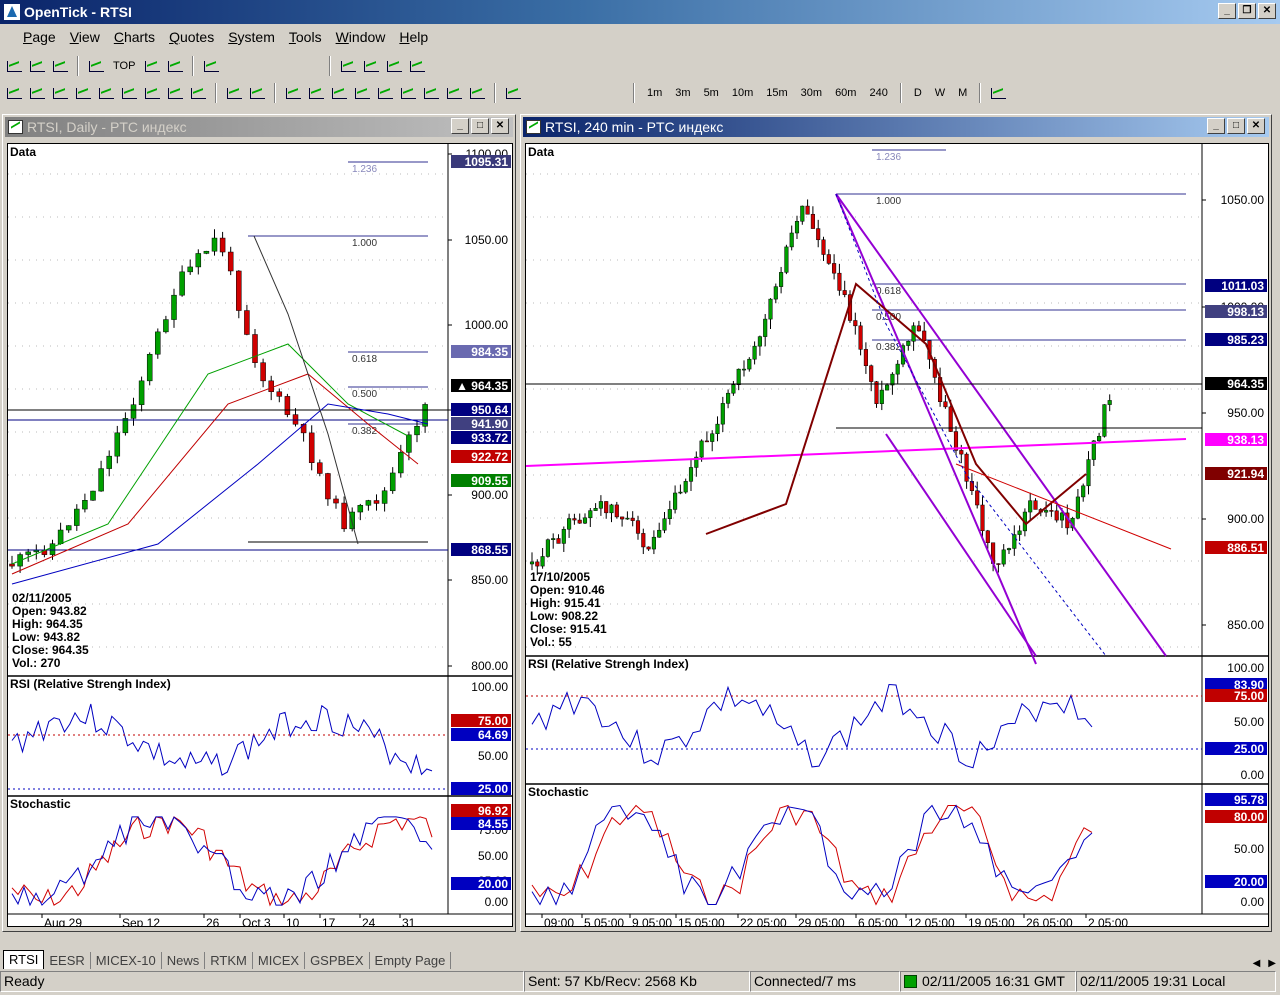  What do you see at coordinates (493, 735) in the screenshot?
I see `rsi-tag-label: 64.69` at bounding box center [493, 735].